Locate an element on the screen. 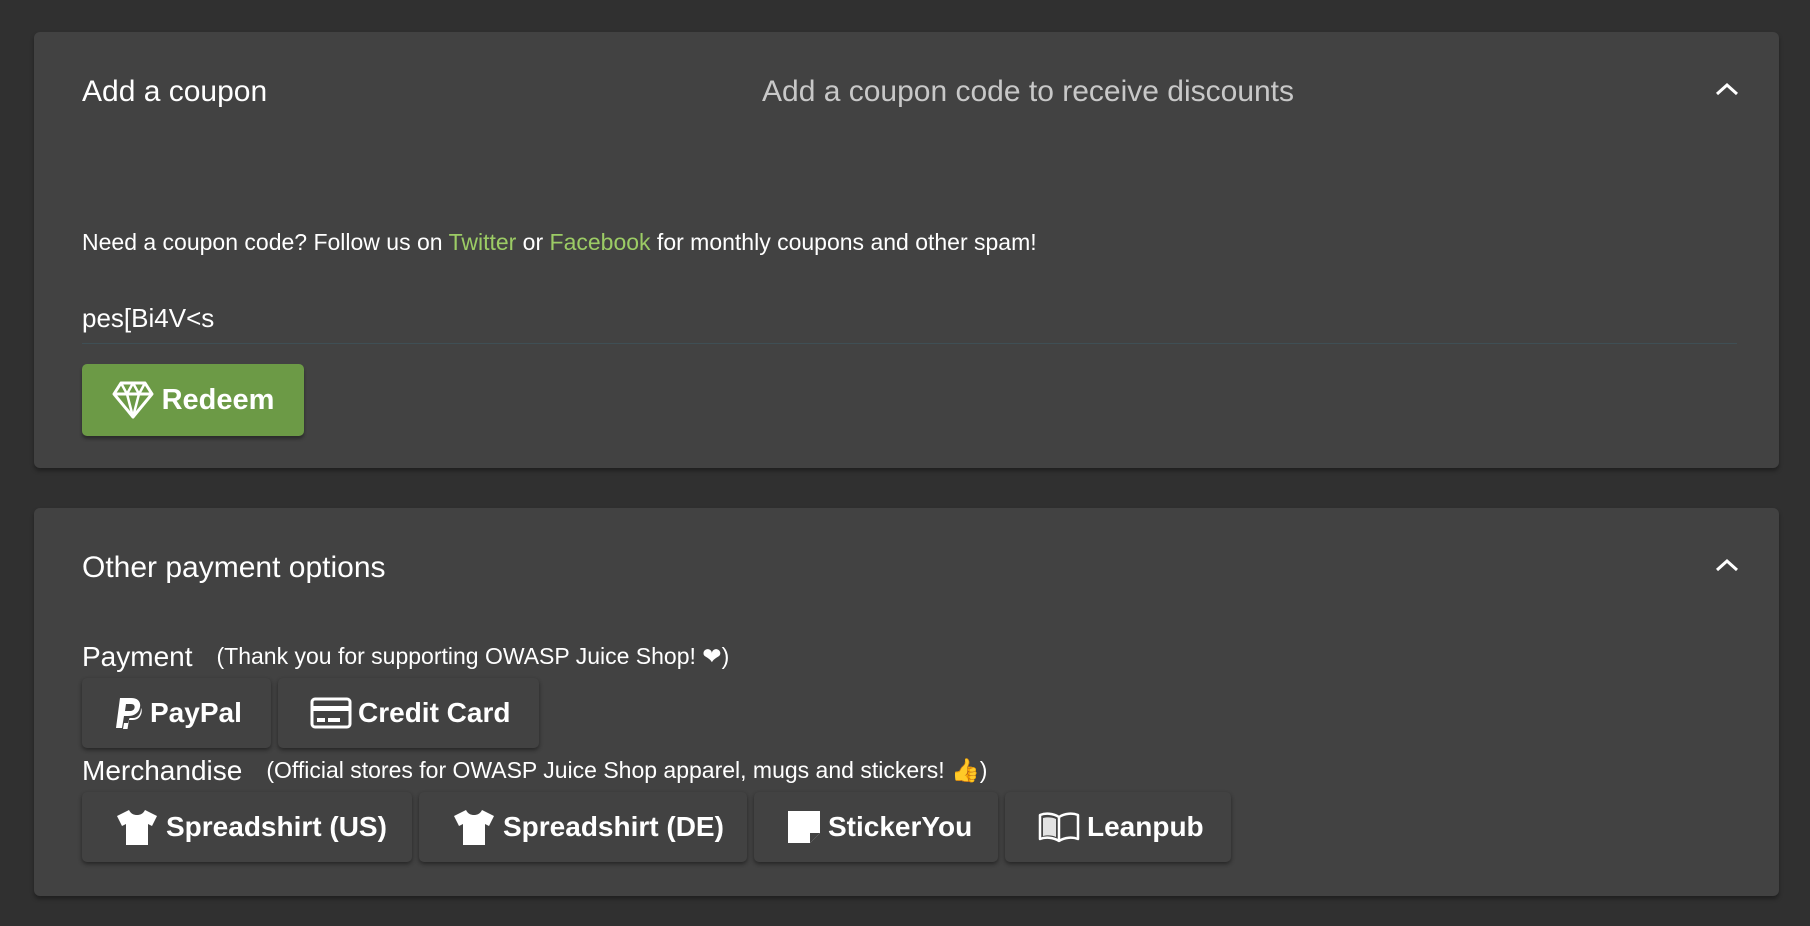 The image size is (1810, 926). stickeryou-button: StickerYou is located at coordinates (876, 827).